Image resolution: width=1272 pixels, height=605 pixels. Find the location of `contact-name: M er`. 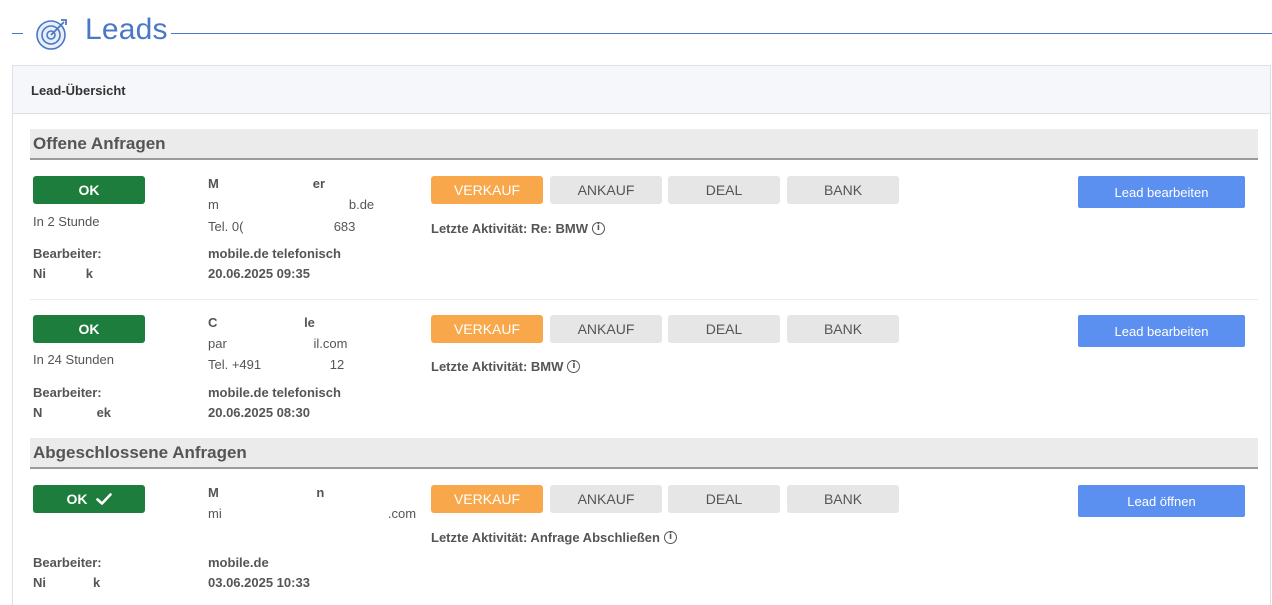

contact-name: M er is located at coordinates (267, 183).